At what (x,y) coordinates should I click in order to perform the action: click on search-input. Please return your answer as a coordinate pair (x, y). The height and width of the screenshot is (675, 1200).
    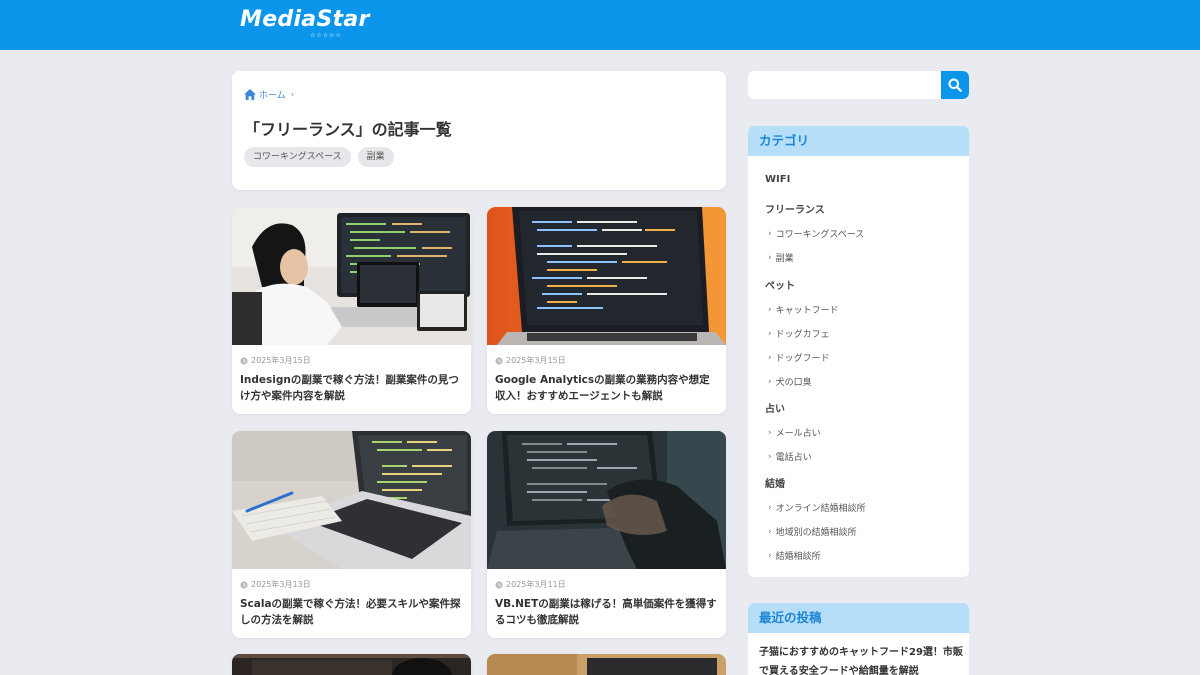
    Looking at the image, I should click on (844, 85).